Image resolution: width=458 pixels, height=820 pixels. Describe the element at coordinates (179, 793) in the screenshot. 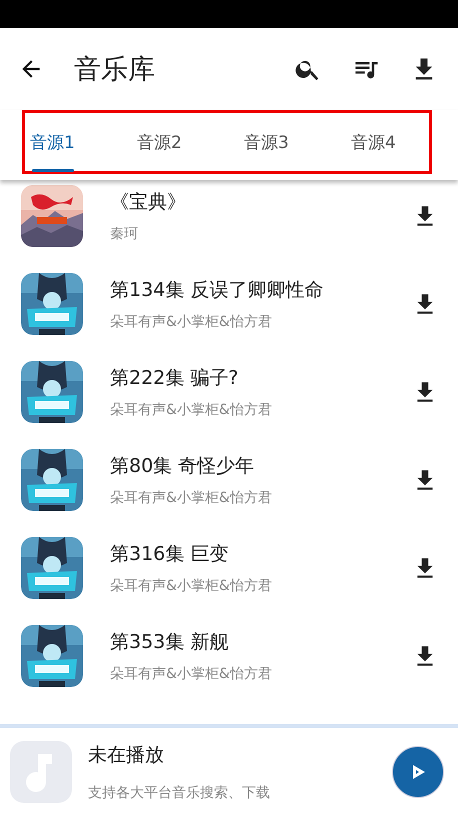

I see `player-subtitle: 支持各大平台音乐搜索、下载` at that location.